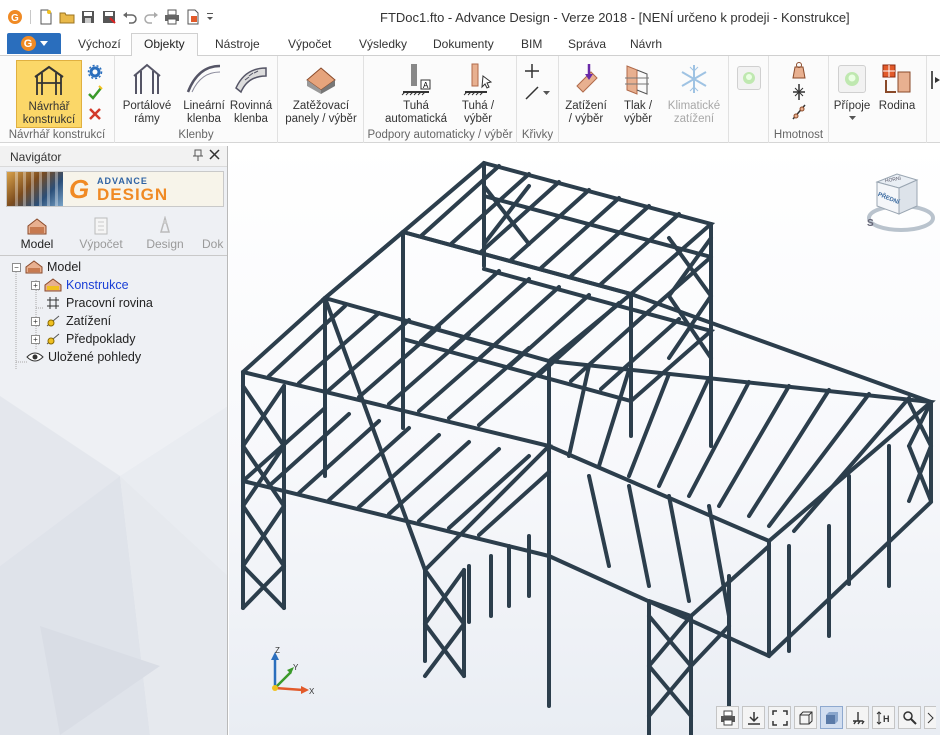 The width and height of the screenshot is (940, 735). What do you see at coordinates (43, 43) in the screenshot?
I see `chevron-down-icon` at bounding box center [43, 43].